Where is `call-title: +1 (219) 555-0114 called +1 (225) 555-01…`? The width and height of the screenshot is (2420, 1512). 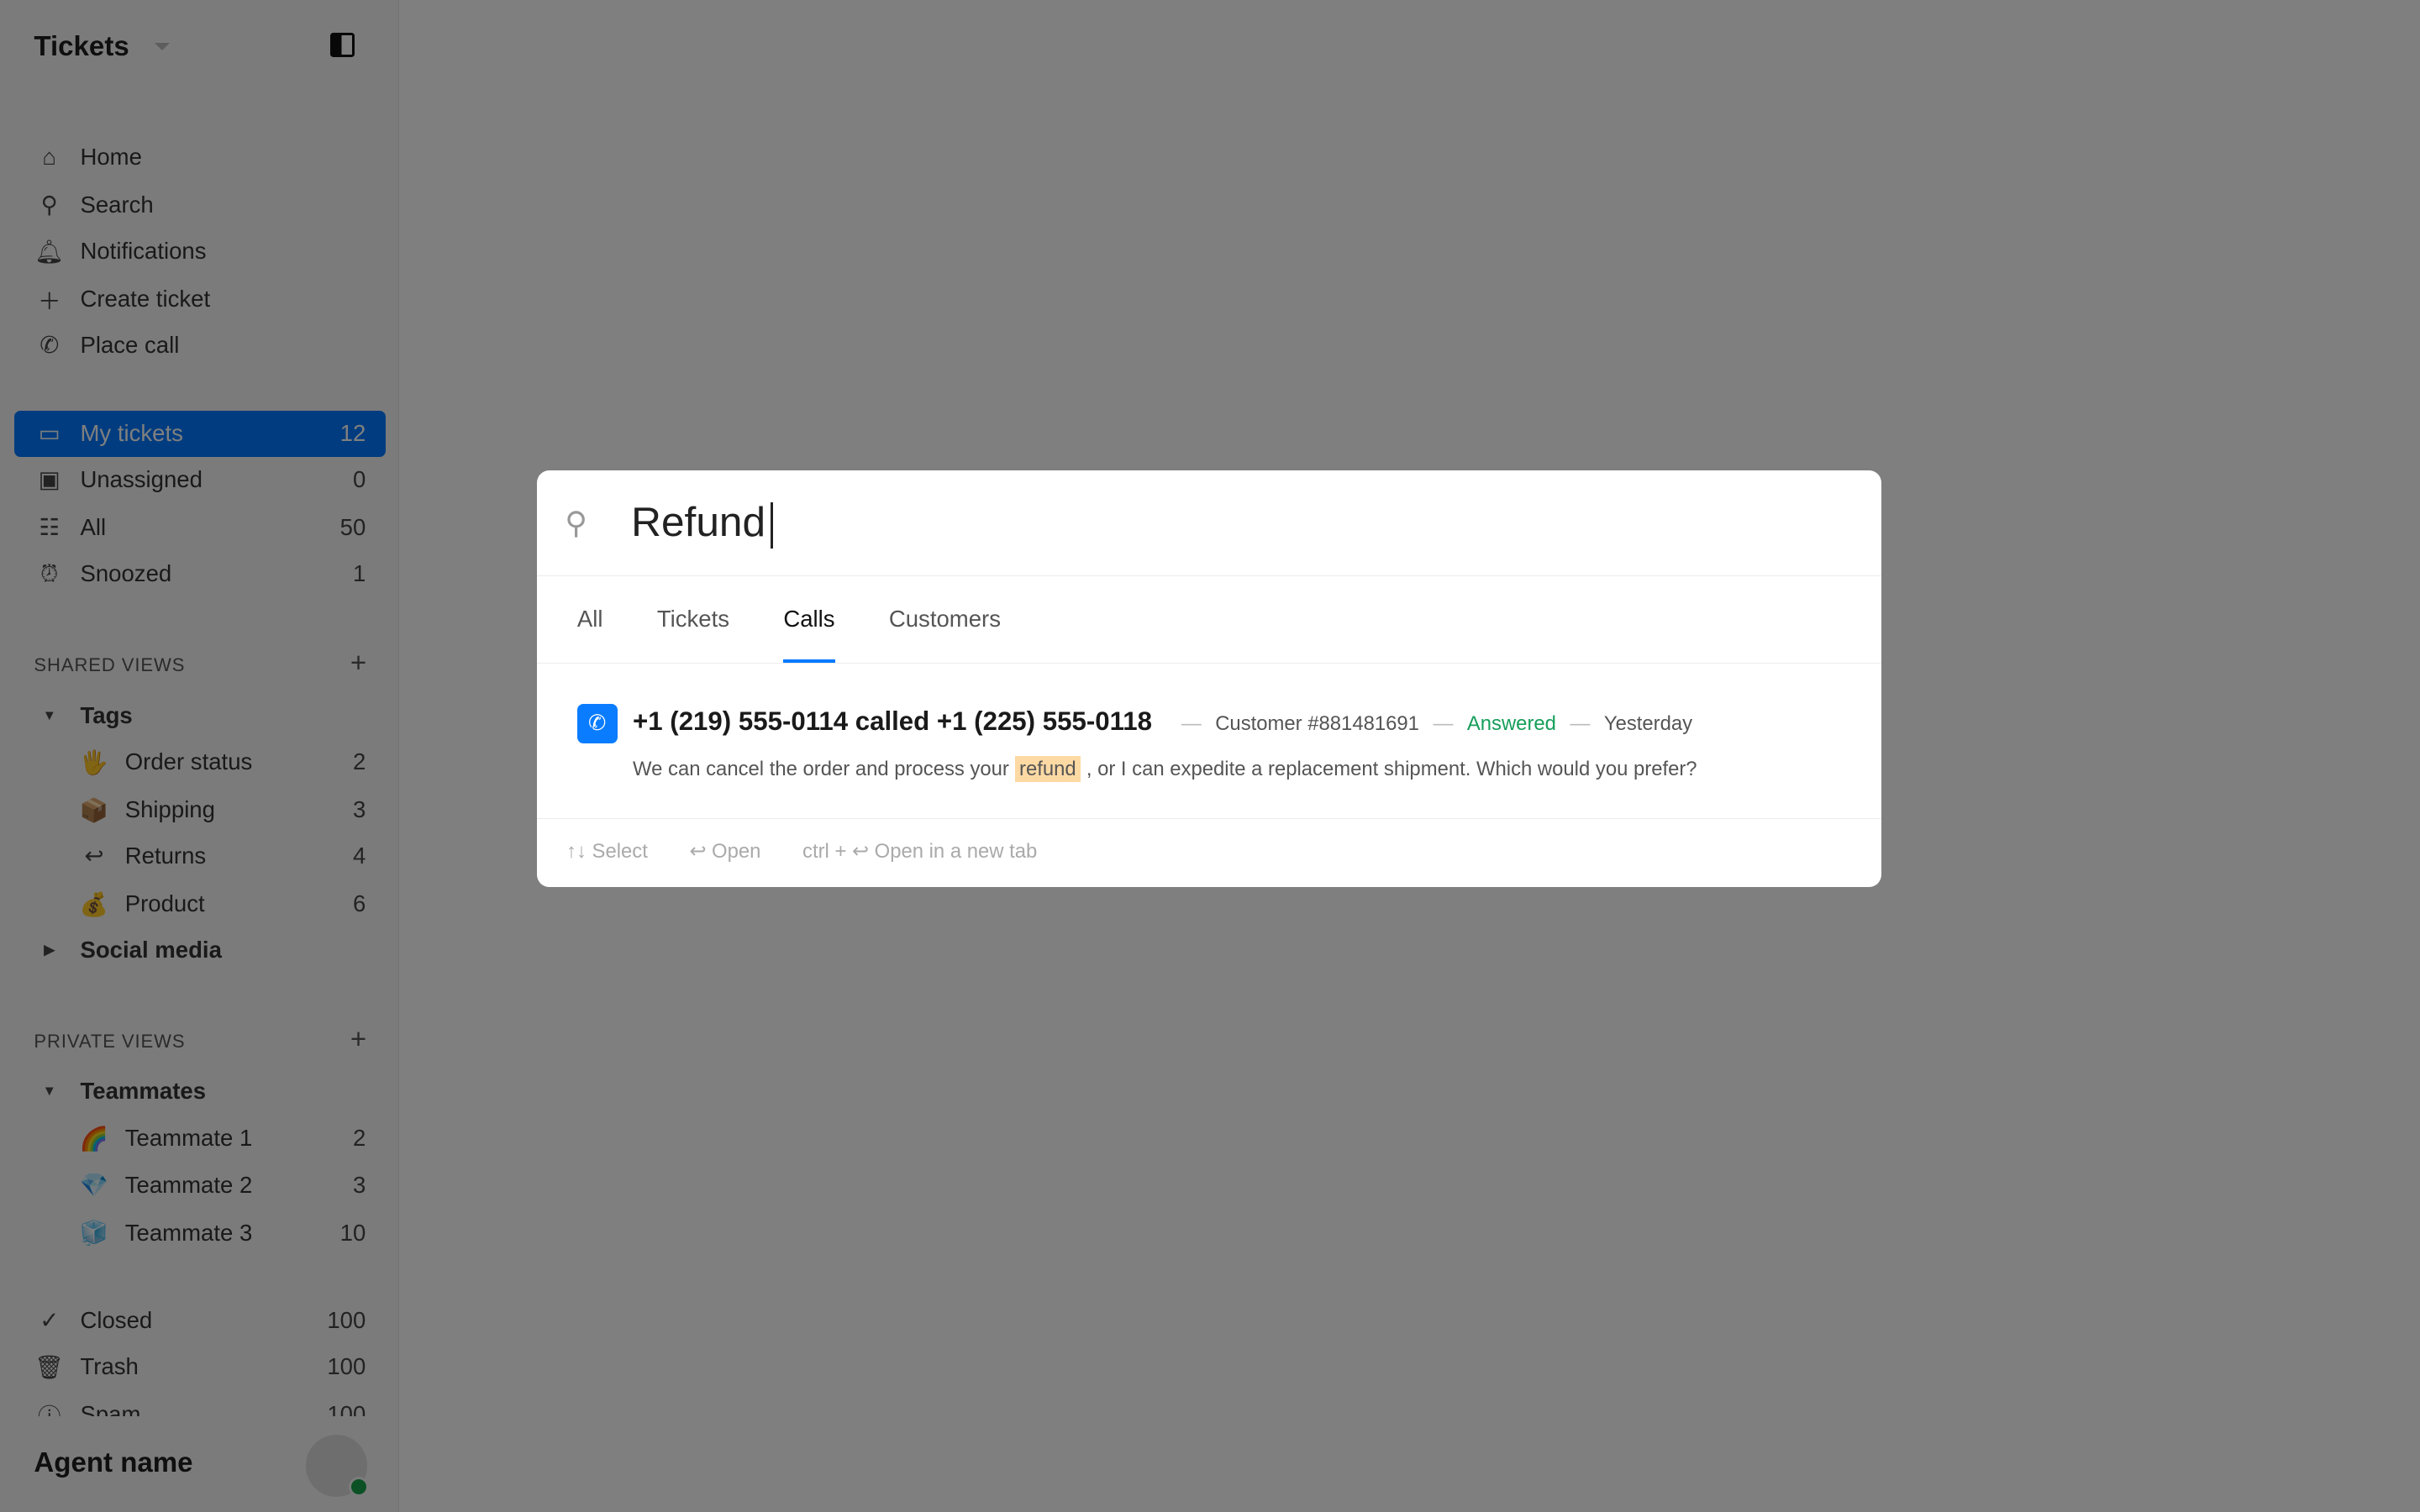
call-title: +1 (219) 555-0114 called +1 (225) 555-01… is located at coordinates (893, 721).